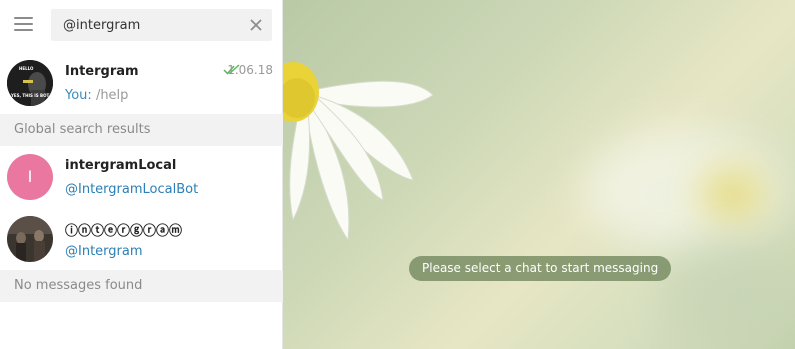 The height and width of the screenshot is (349, 795). Describe the element at coordinates (733, 195) in the screenshot. I see `blurred-flower-center` at that location.